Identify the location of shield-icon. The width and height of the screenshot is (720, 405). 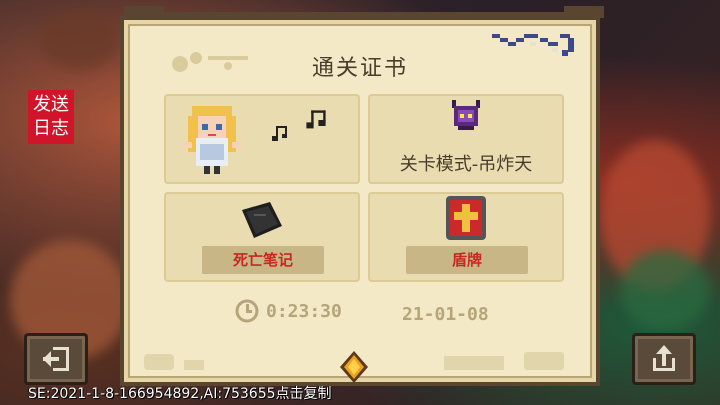
(466, 218).